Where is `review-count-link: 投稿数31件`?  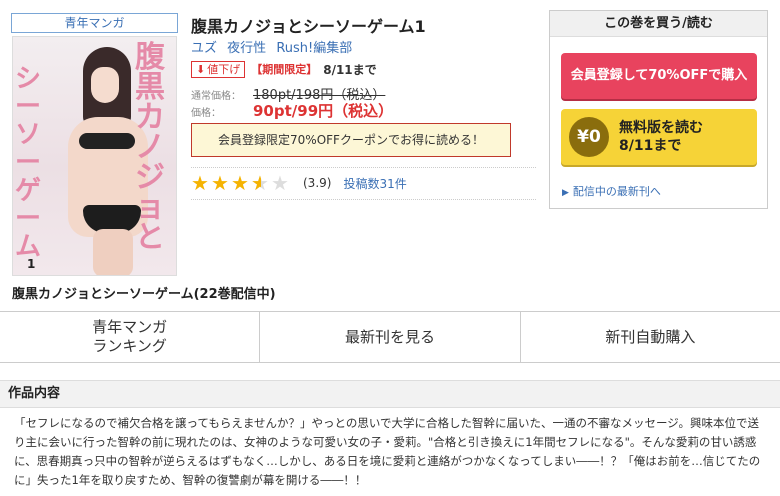
review-count-link: 投稿数31件 is located at coordinates (374, 183).